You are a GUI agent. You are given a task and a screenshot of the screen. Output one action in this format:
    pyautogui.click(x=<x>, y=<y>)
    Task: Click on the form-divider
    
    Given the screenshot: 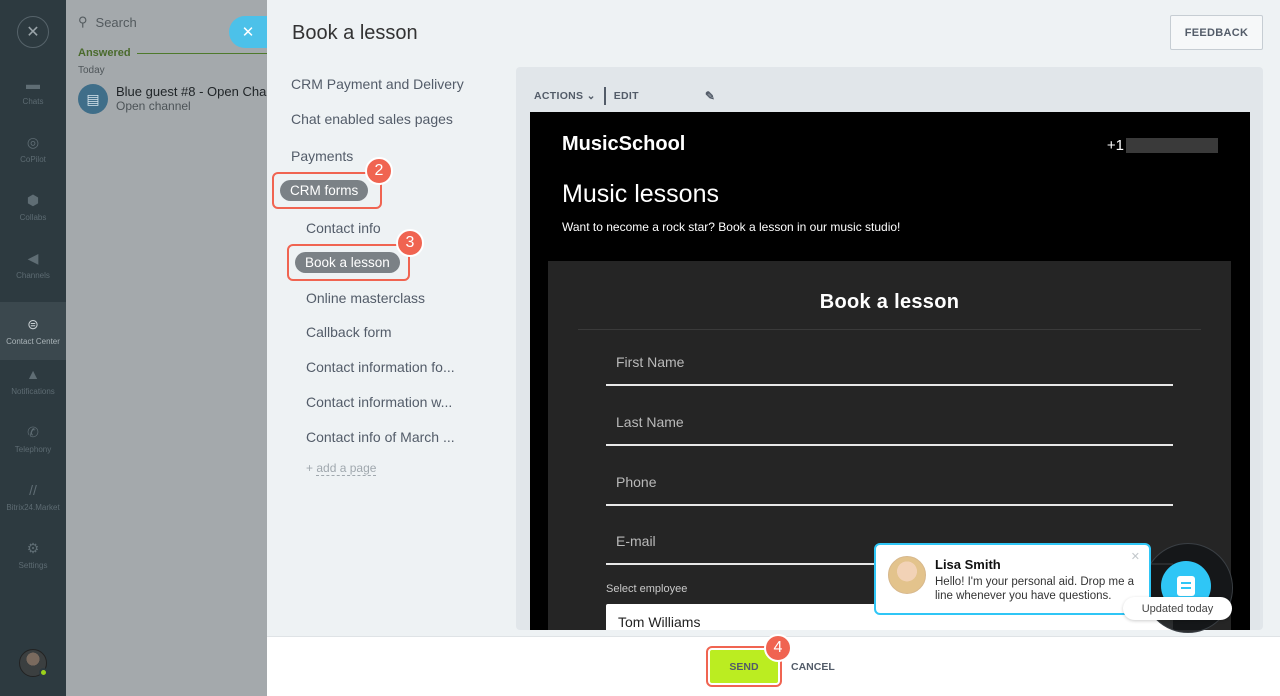 What is the action you would take?
    pyautogui.click(x=889, y=329)
    